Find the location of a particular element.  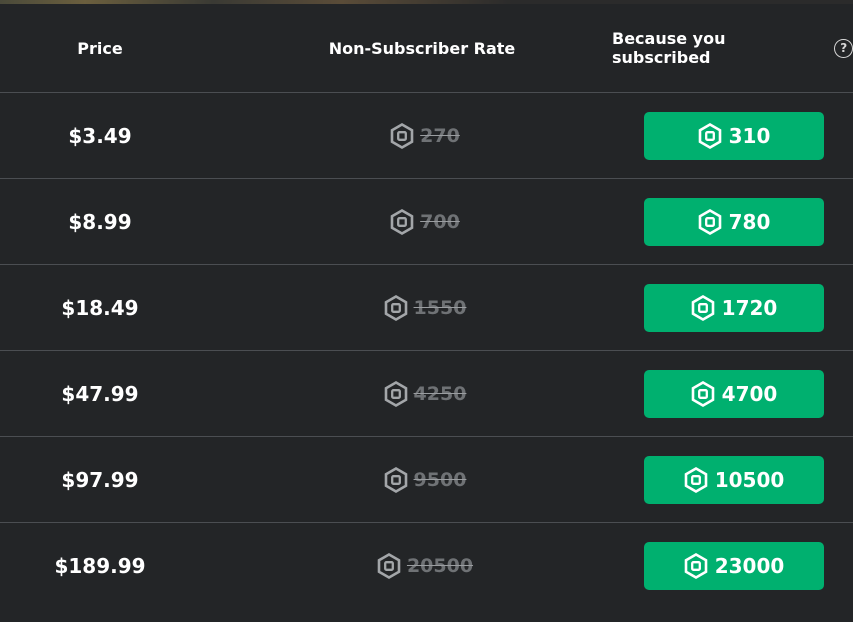

buy-robux-button: 23000 is located at coordinates (734, 566).